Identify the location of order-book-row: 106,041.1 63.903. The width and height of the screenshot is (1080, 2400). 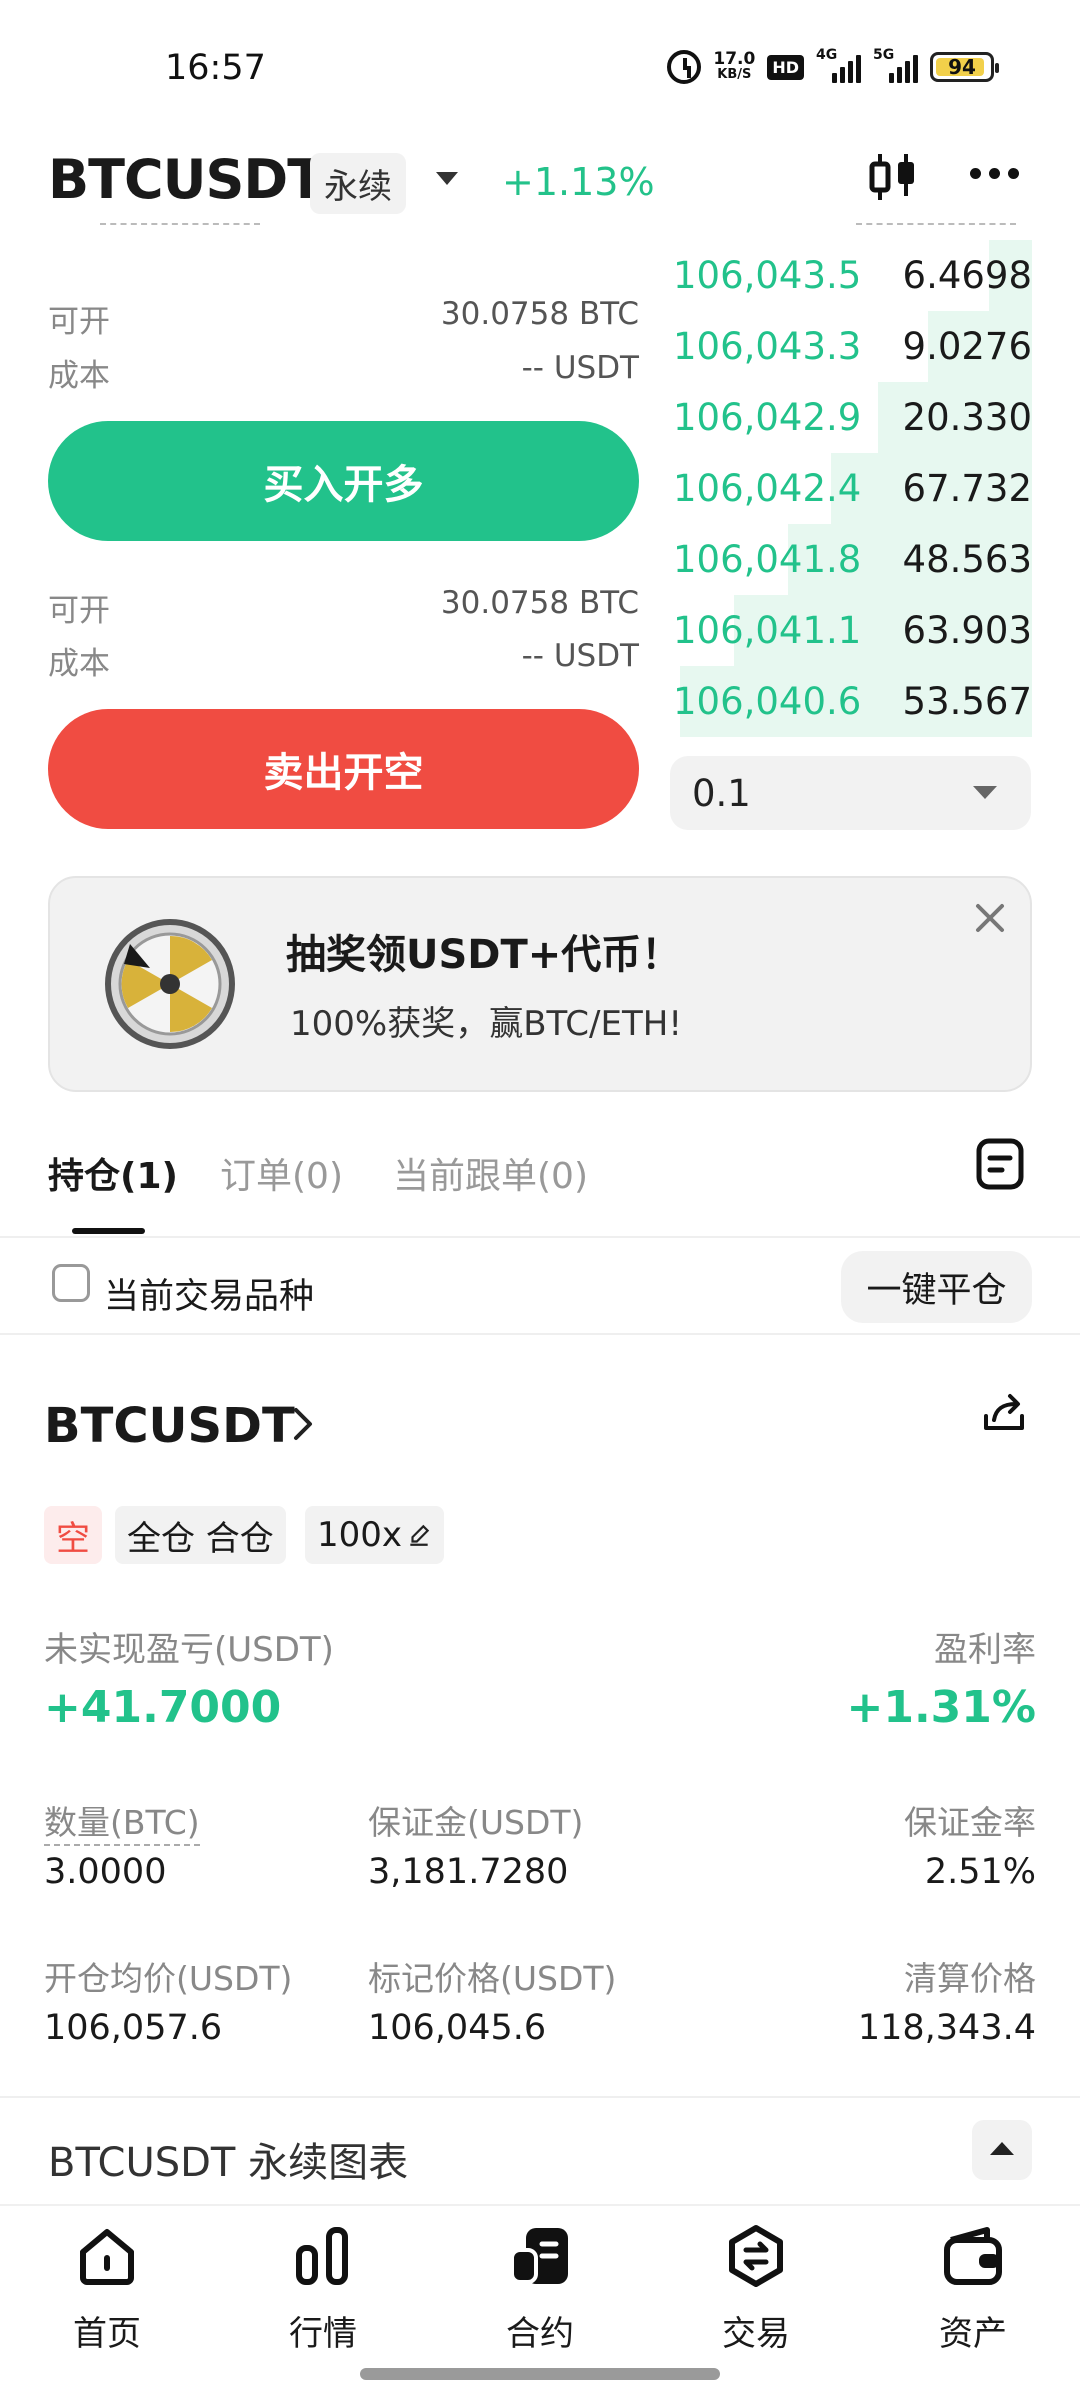
(852, 630).